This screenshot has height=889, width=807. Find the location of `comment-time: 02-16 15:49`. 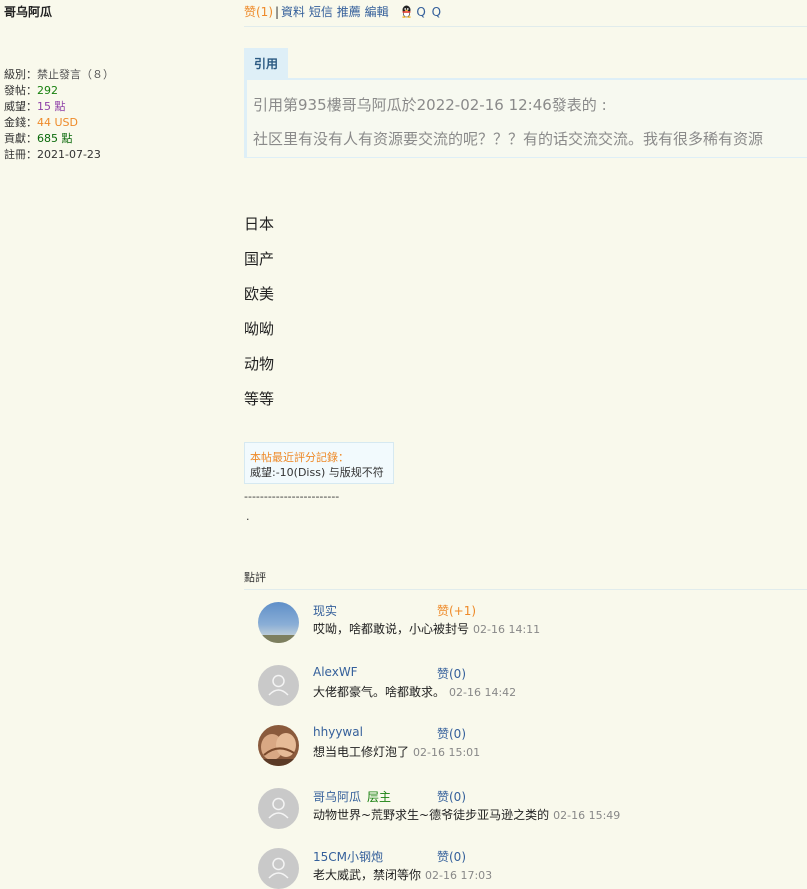

comment-time: 02-16 15:49 is located at coordinates (587, 815).